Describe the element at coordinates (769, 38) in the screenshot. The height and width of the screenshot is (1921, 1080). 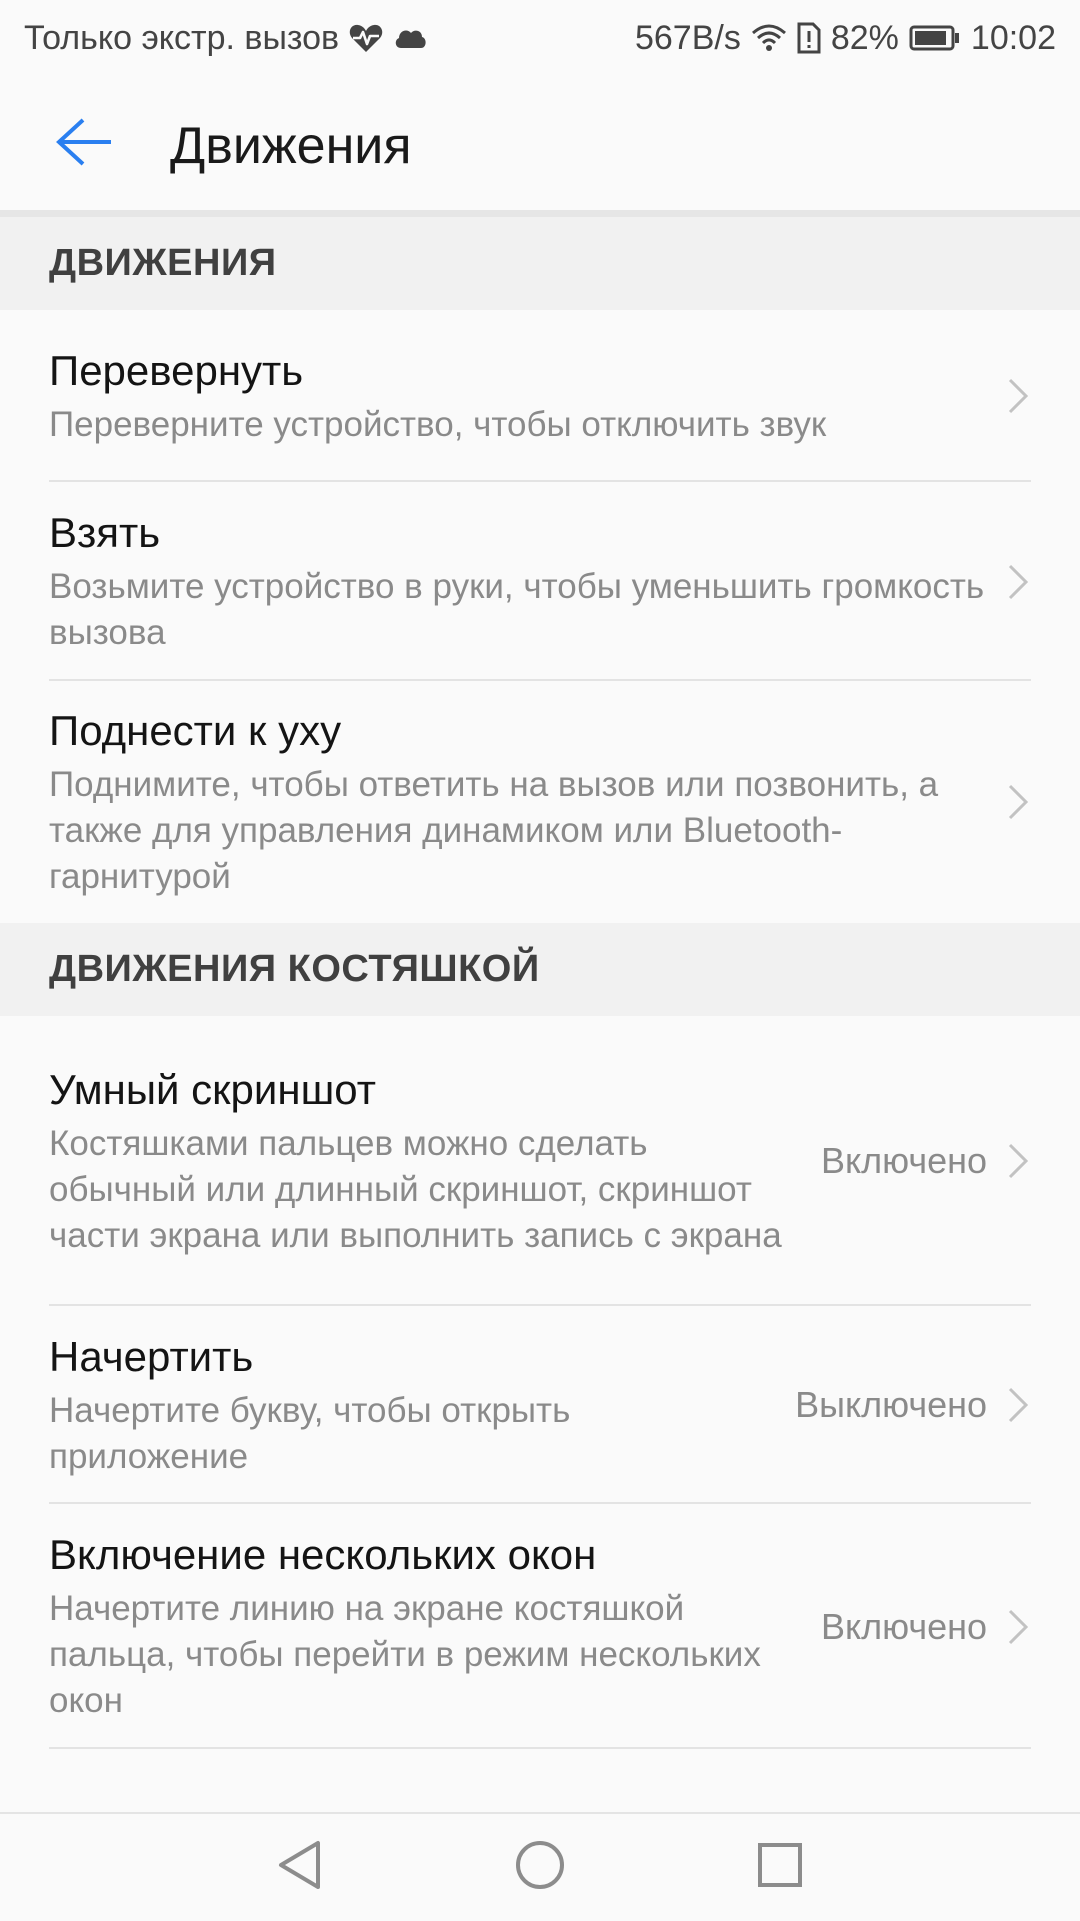
I see `wifi-icon` at that location.